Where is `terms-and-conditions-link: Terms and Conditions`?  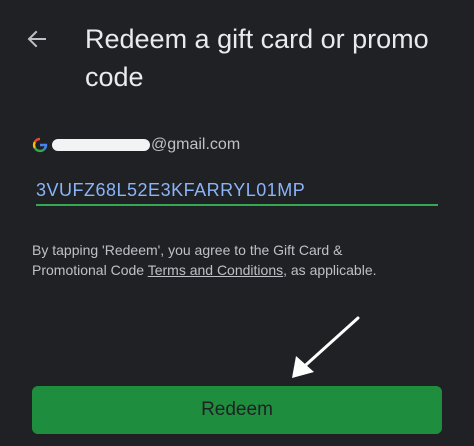 terms-and-conditions-link: Terms and Conditions is located at coordinates (215, 270).